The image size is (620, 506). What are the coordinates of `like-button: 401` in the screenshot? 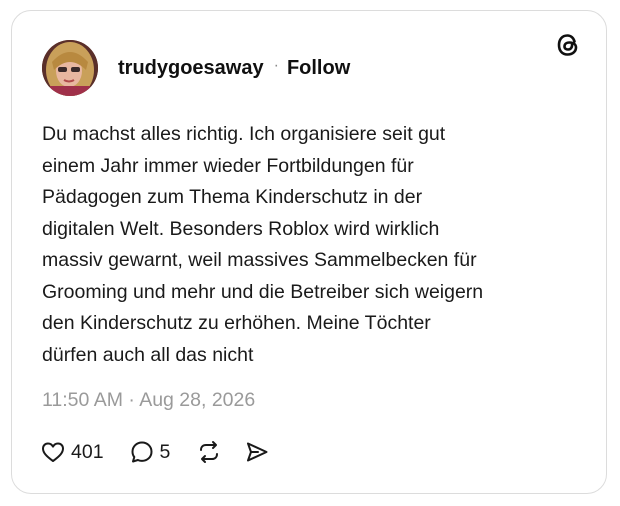 It's located at (72, 452).